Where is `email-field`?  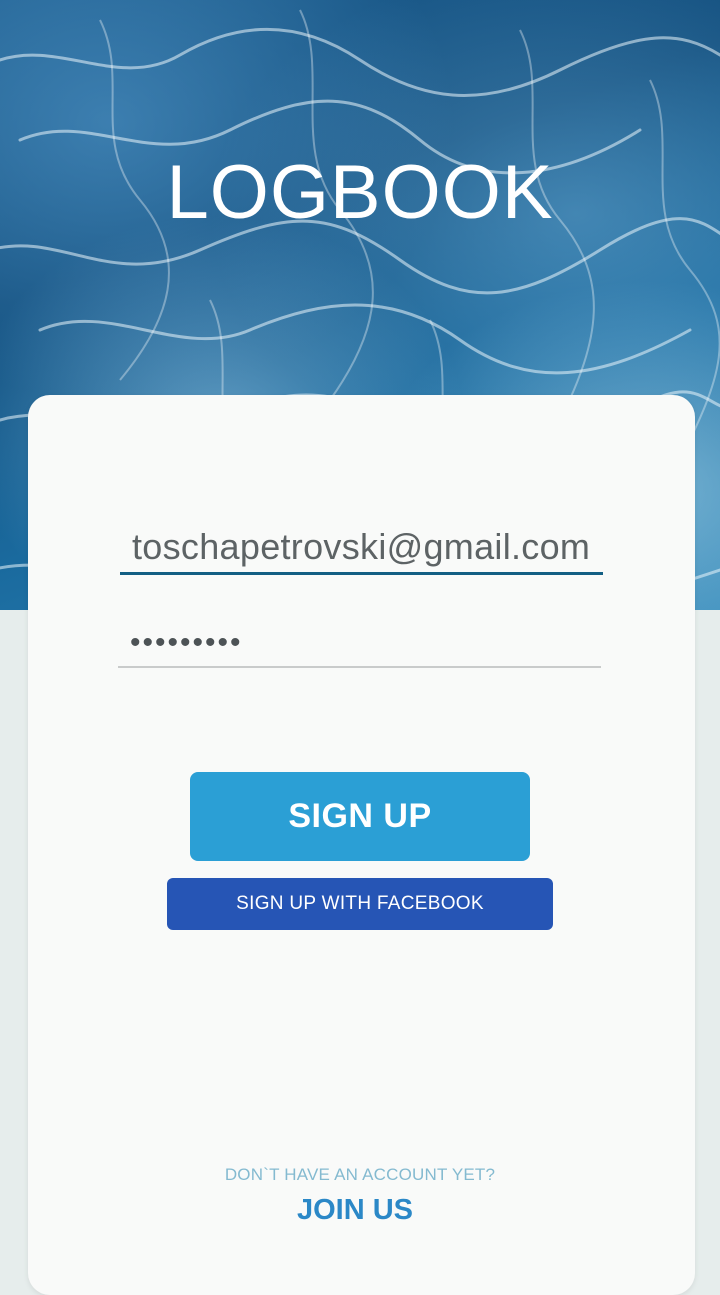
email-field is located at coordinates (361, 548).